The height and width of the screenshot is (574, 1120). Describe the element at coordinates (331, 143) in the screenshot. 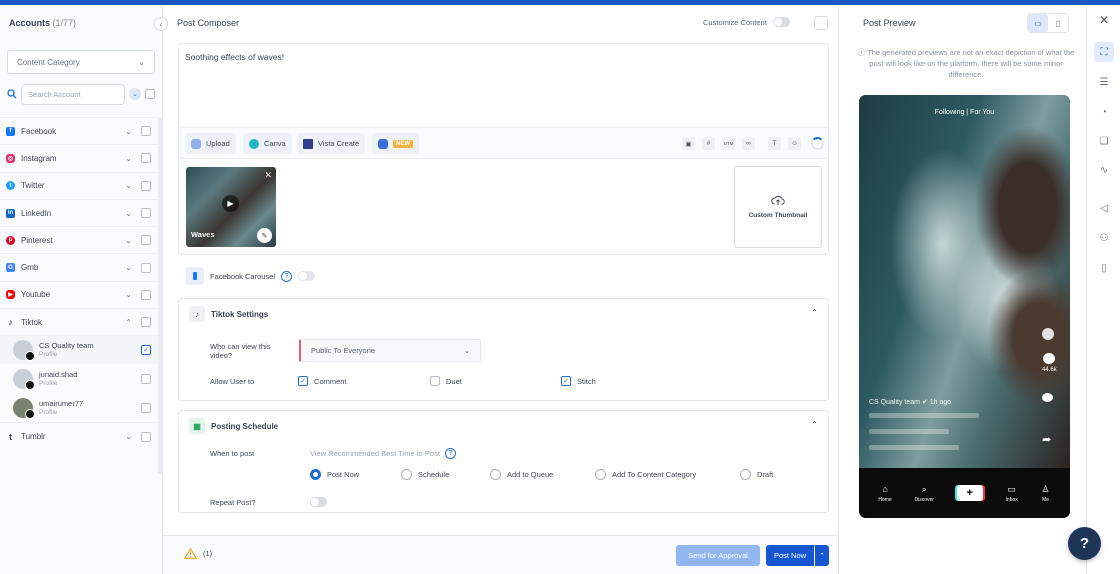

I see `vista-create-button: Vista Create` at that location.